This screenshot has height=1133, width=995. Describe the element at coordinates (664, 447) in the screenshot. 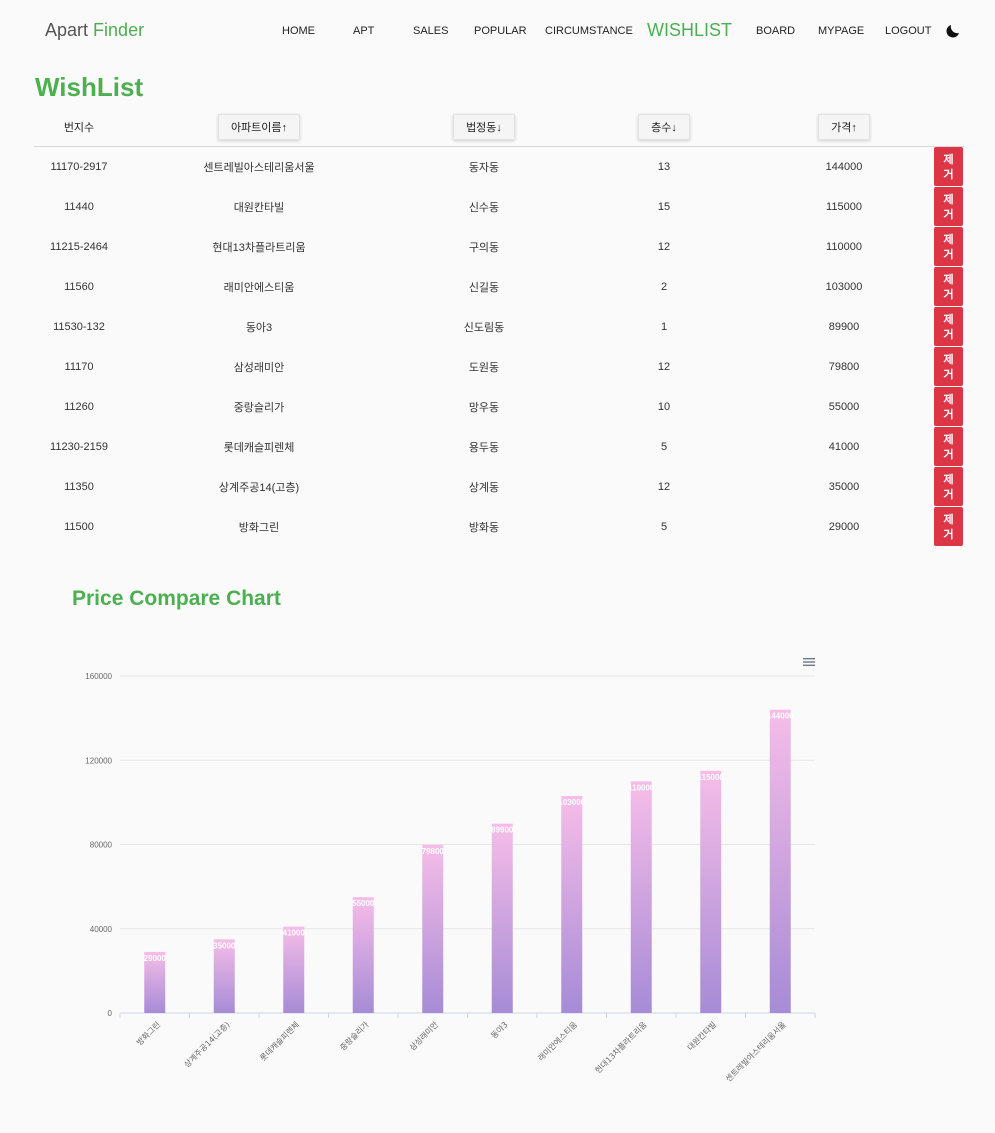

I see `cell-floor: 5` at that location.